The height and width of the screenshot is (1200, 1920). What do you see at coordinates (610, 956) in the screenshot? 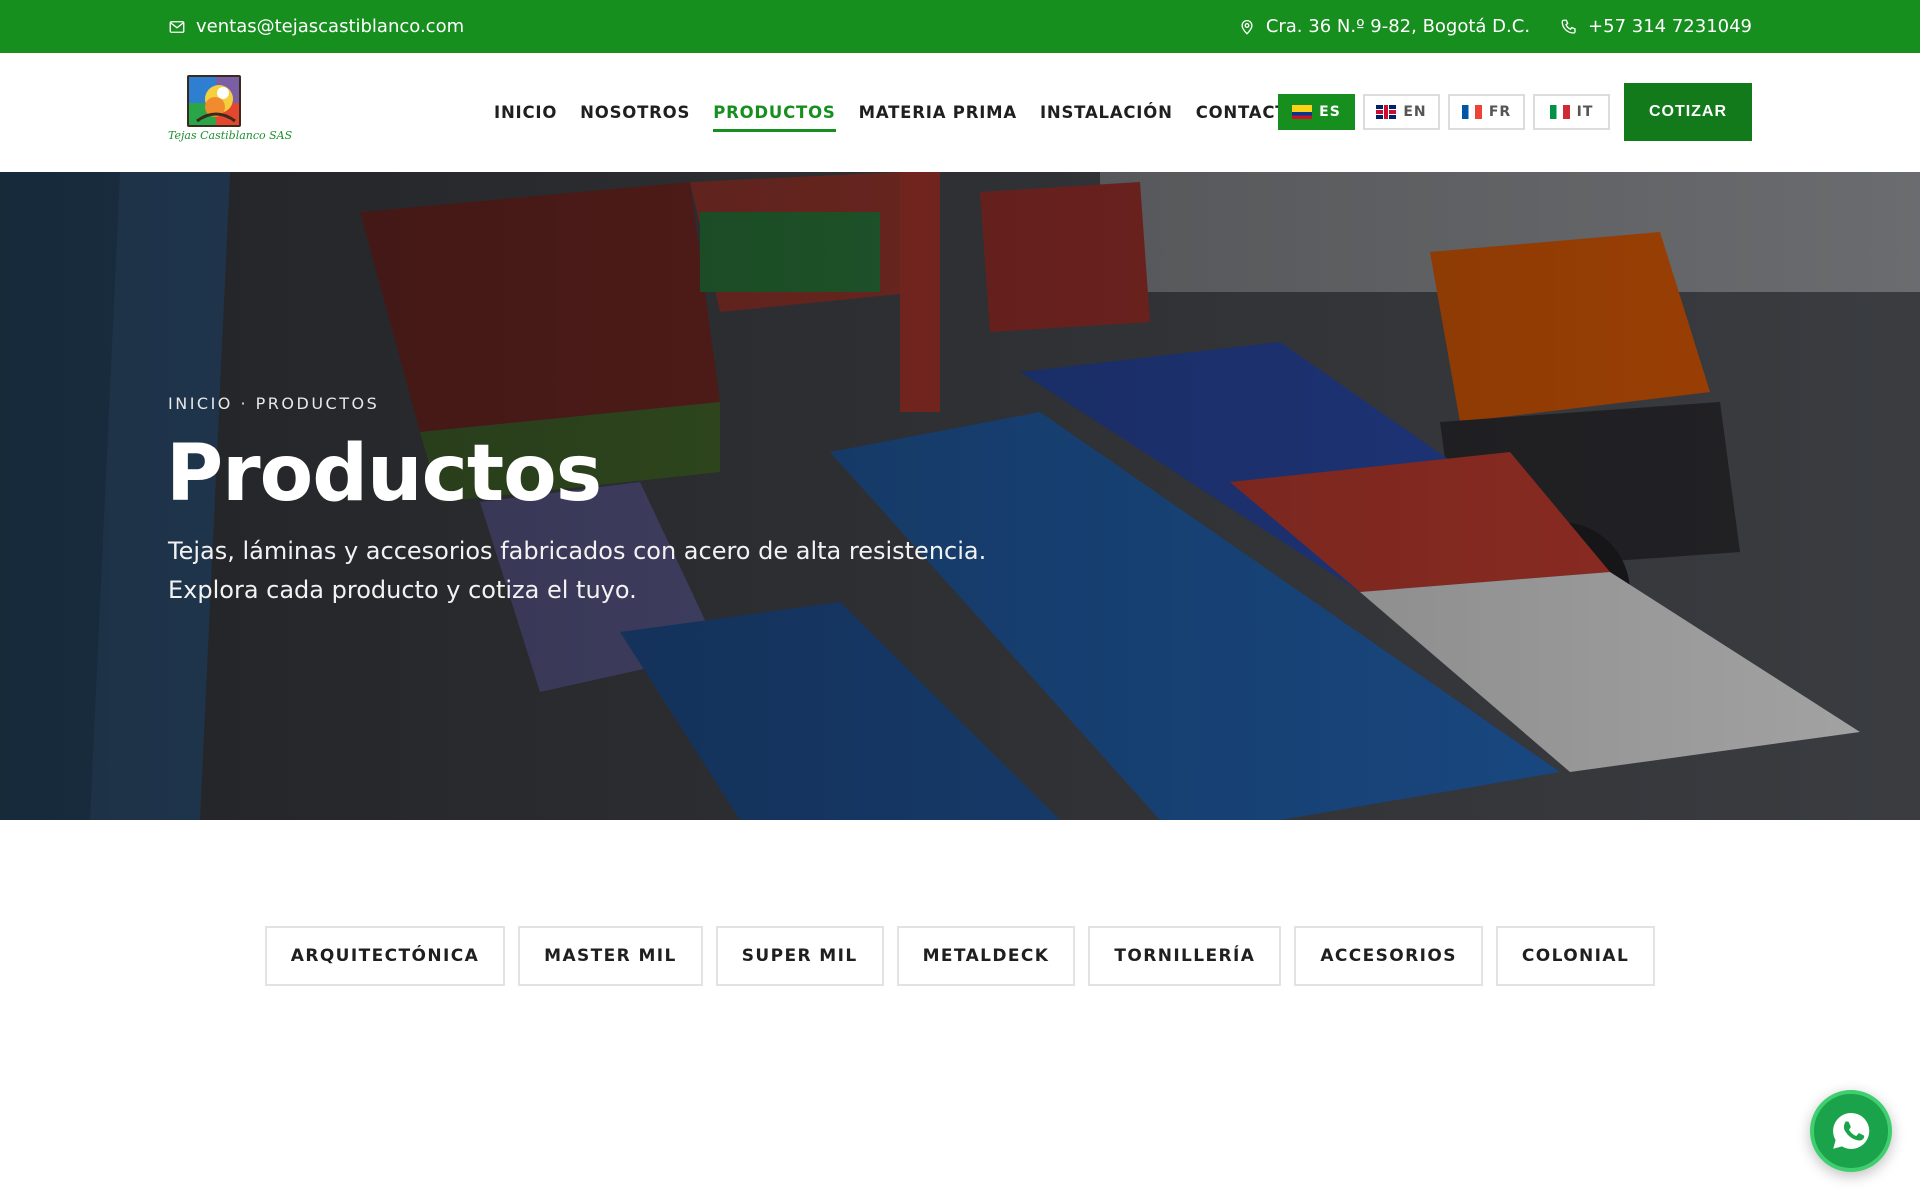
I see `tab-master-mil: MASTER MIL` at bounding box center [610, 956].